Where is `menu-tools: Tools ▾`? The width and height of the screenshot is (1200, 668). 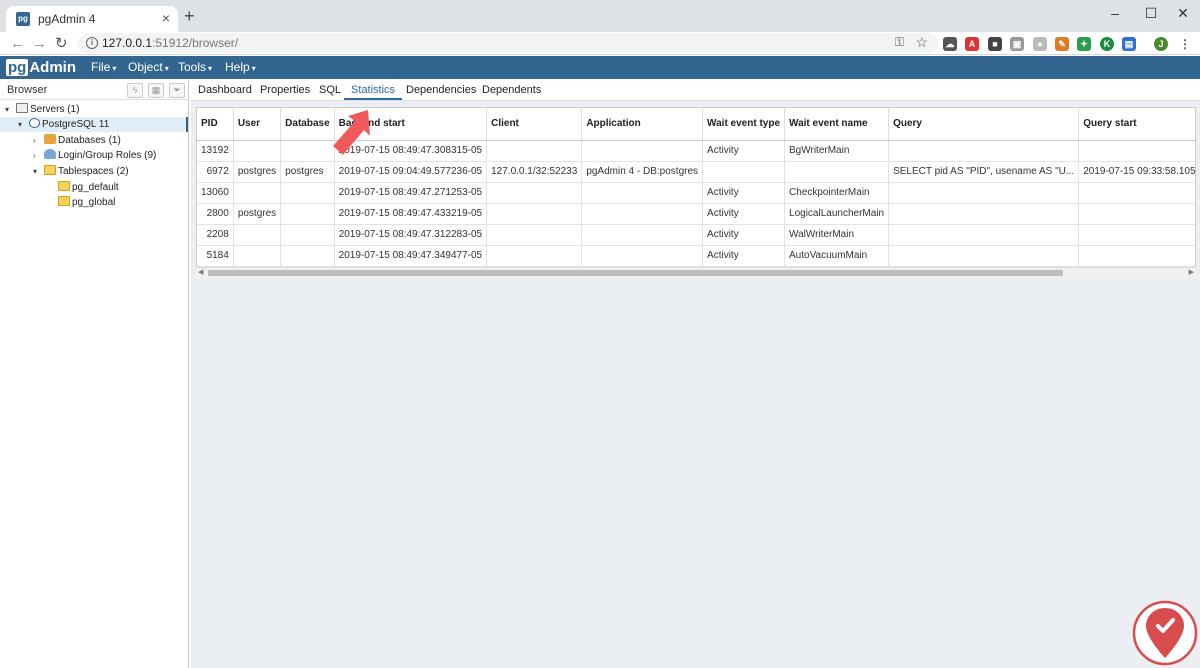 menu-tools: Tools ▾ is located at coordinates (195, 68).